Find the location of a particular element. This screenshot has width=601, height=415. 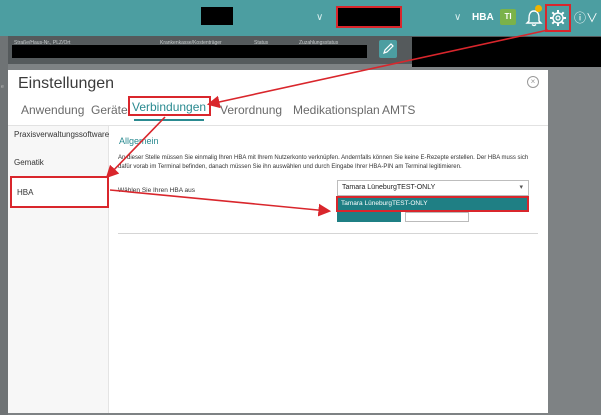

tab-verordnung: Verordnung is located at coordinates (251, 110).